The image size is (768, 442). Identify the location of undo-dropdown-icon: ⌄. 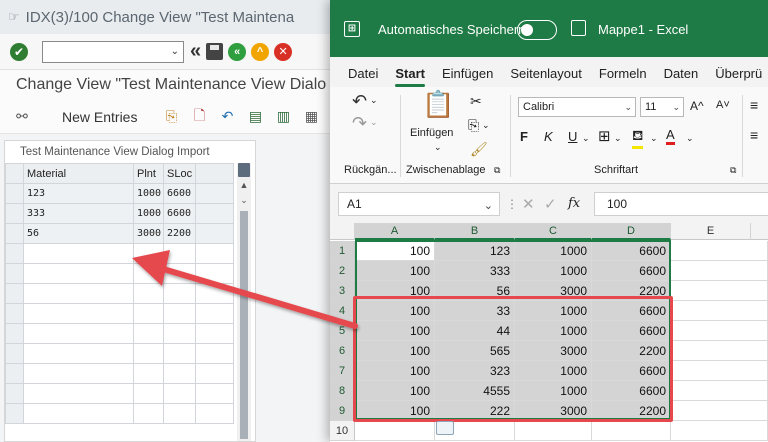
(374, 100).